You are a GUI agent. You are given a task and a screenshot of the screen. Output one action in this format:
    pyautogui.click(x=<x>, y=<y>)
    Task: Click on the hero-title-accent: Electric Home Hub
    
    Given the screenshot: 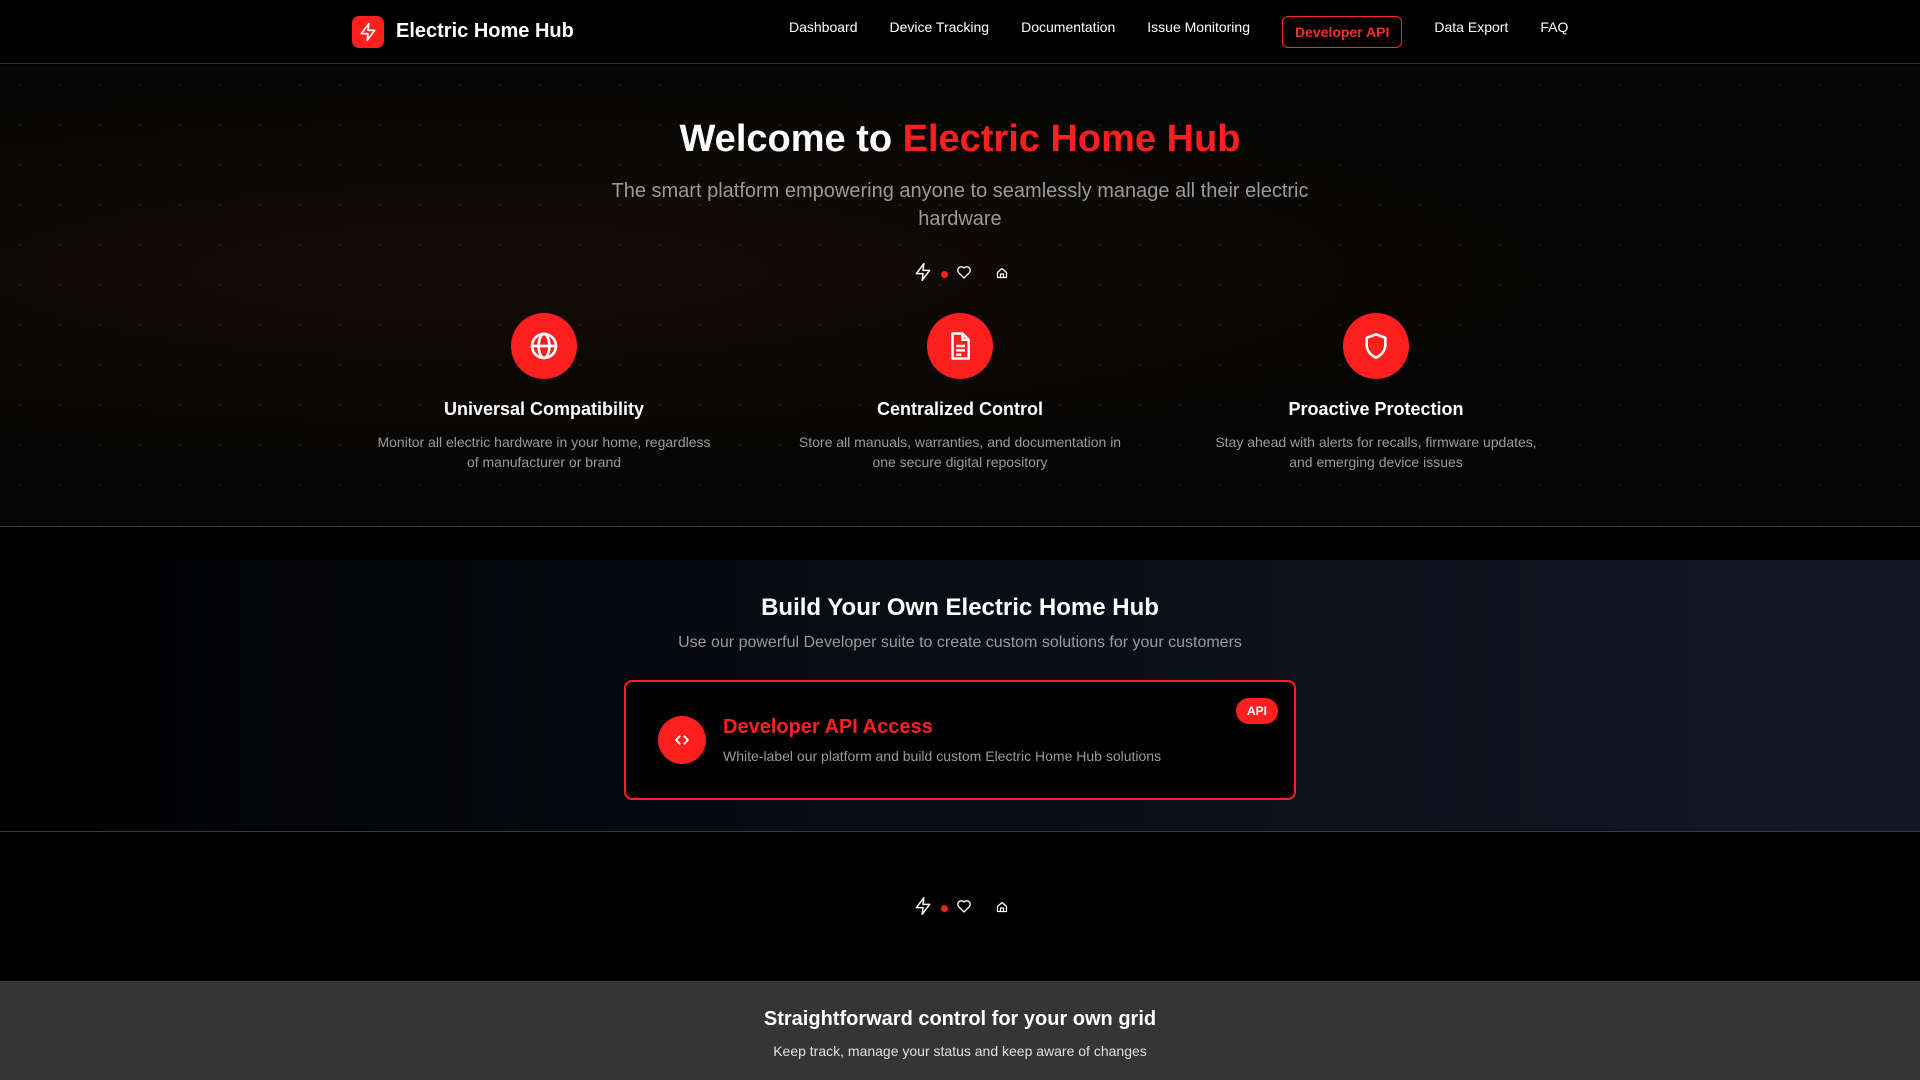 What is the action you would take?
    pyautogui.click(x=1071, y=139)
    